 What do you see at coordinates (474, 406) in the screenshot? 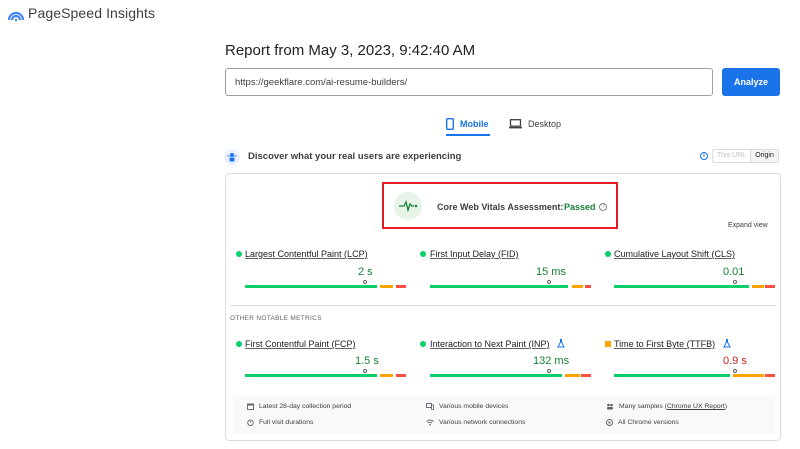
I see `devices-text: Various mobile devices` at bounding box center [474, 406].